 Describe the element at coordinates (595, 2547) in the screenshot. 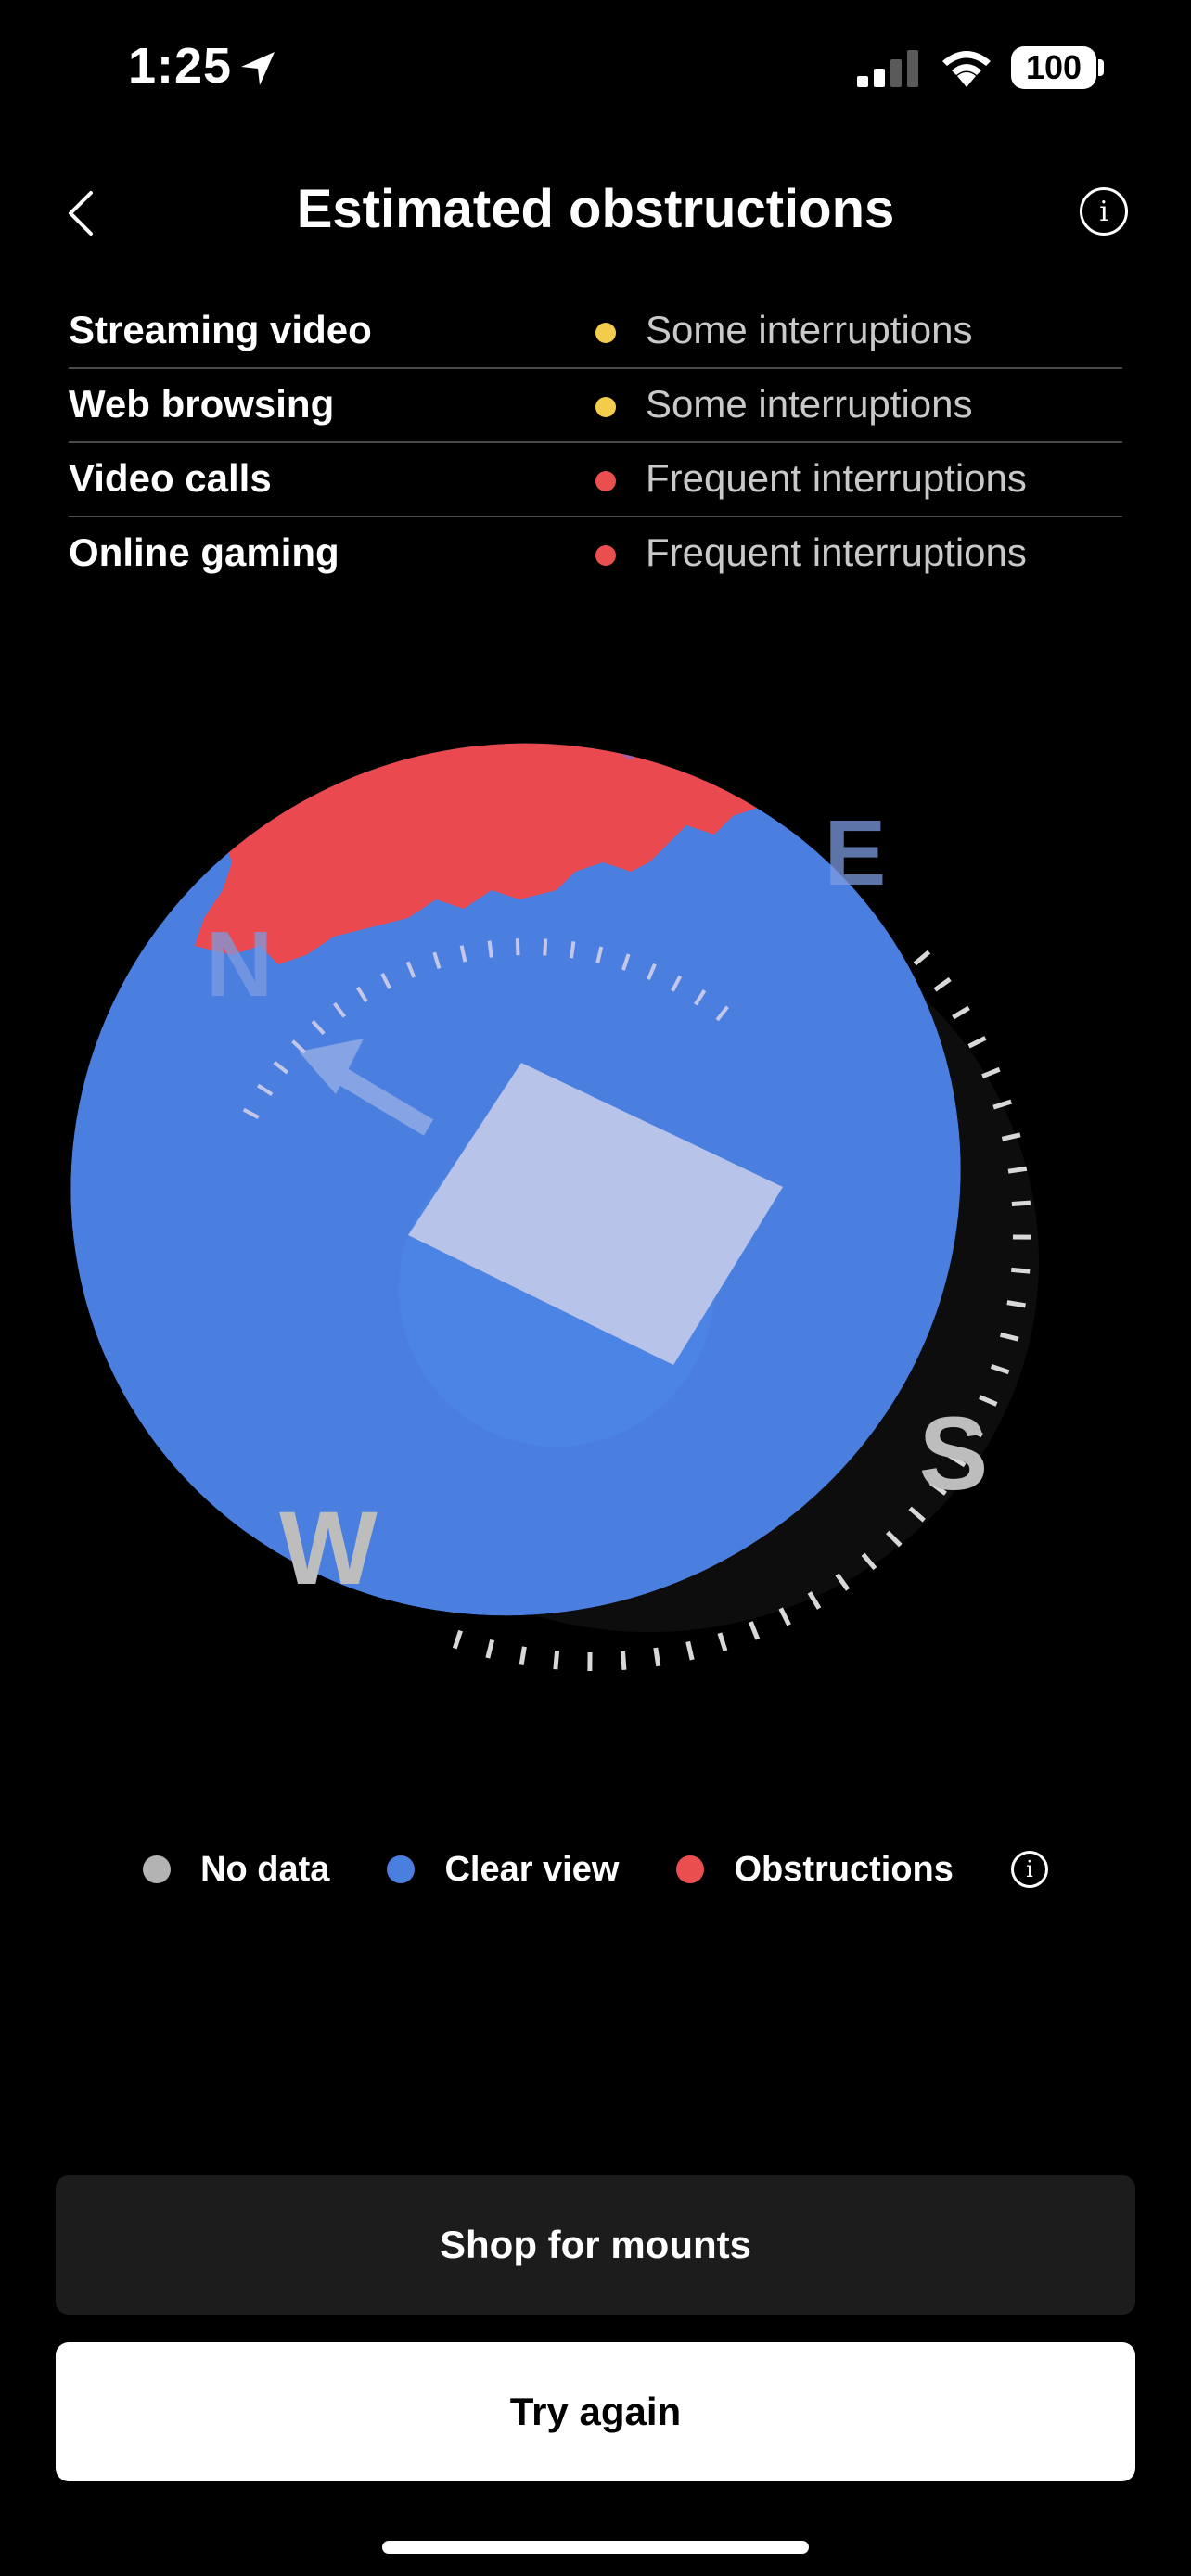

I see `home-indicator` at that location.